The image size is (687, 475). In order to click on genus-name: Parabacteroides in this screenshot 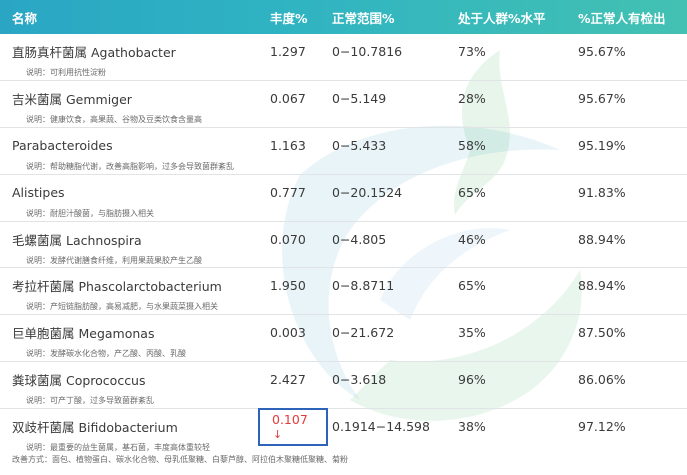, I will do `click(62, 145)`.